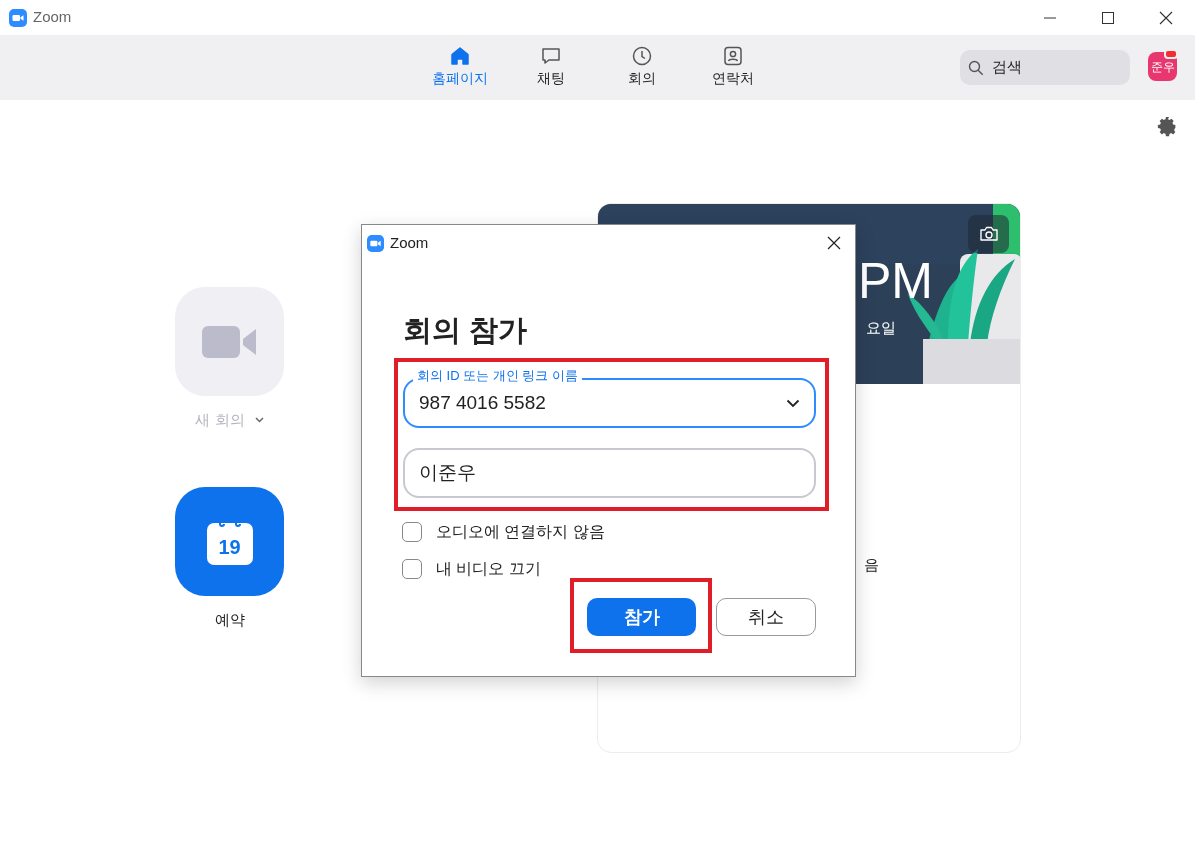 This screenshot has height=858, width=1195. Describe the element at coordinates (976, 67) in the screenshot. I see `search-icon` at that location.